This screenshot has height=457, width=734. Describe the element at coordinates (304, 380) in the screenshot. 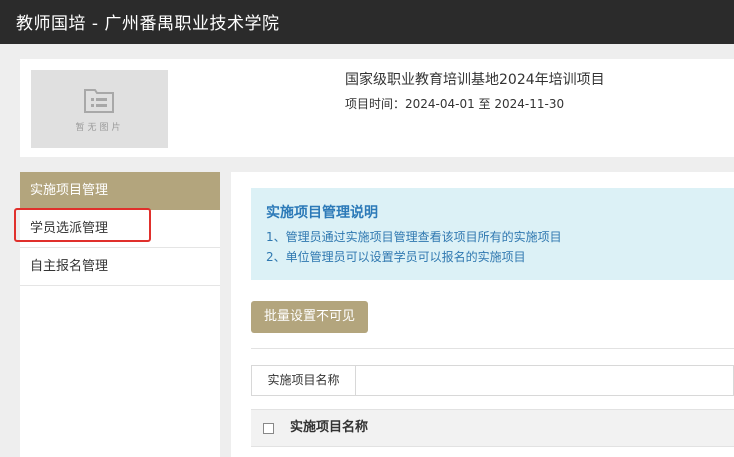

I see `search-label: 实施项目名称` at that location.